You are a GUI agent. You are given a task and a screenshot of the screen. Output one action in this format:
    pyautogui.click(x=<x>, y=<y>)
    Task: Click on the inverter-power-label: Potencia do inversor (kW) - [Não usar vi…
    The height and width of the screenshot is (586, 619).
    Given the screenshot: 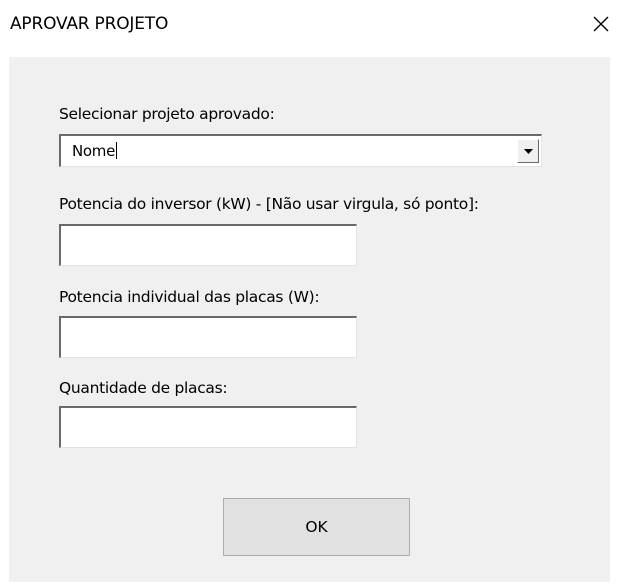 What is the action you would take?
    pyautogui.click(x=269, y=204)
    